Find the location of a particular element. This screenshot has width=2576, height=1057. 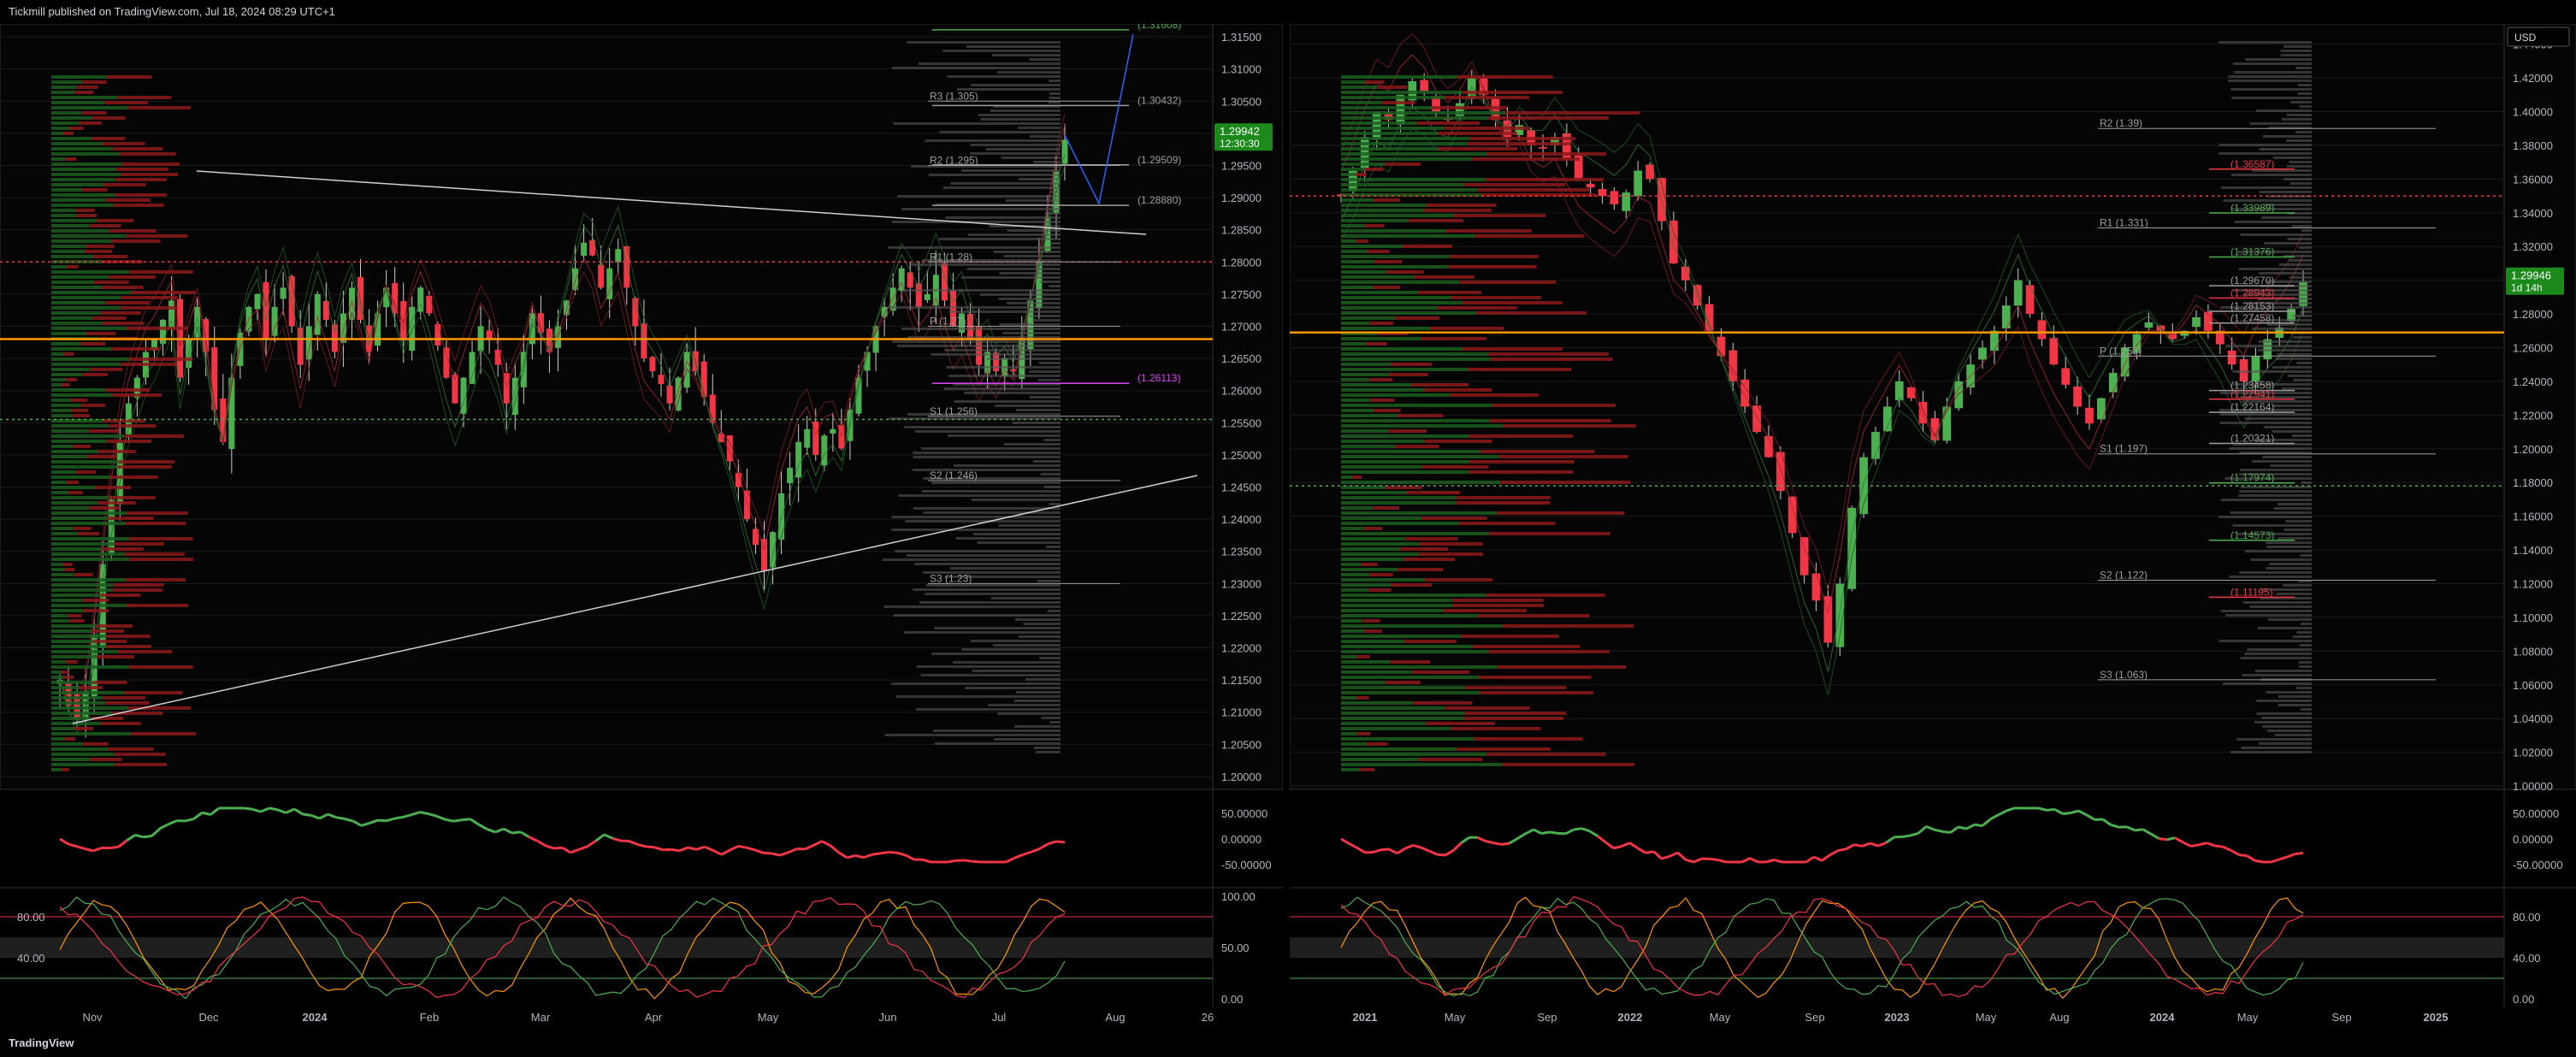

y-tick-label: 1.27500 is located at coordinates (1241, 295).